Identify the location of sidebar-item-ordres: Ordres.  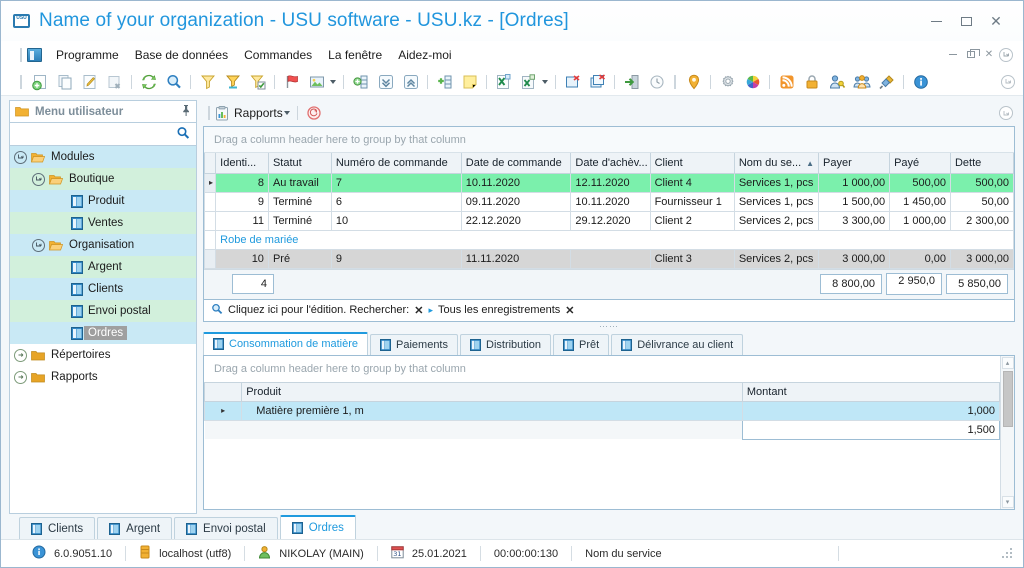
(103, 333).